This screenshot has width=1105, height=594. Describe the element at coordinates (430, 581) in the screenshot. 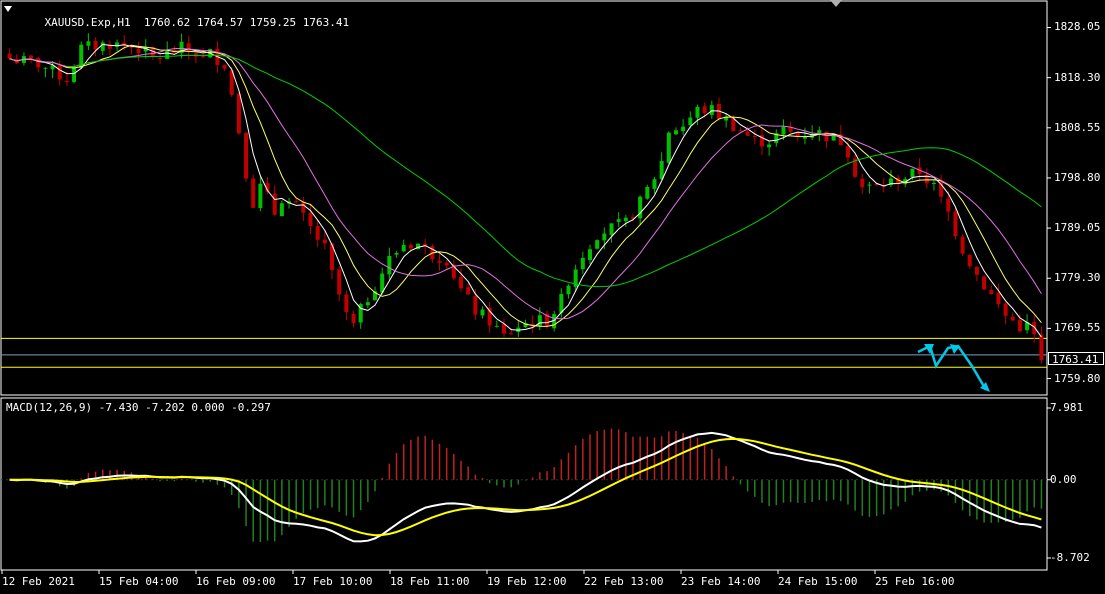

I see `time-tick-label: 18 Feb 11:00` at that location.